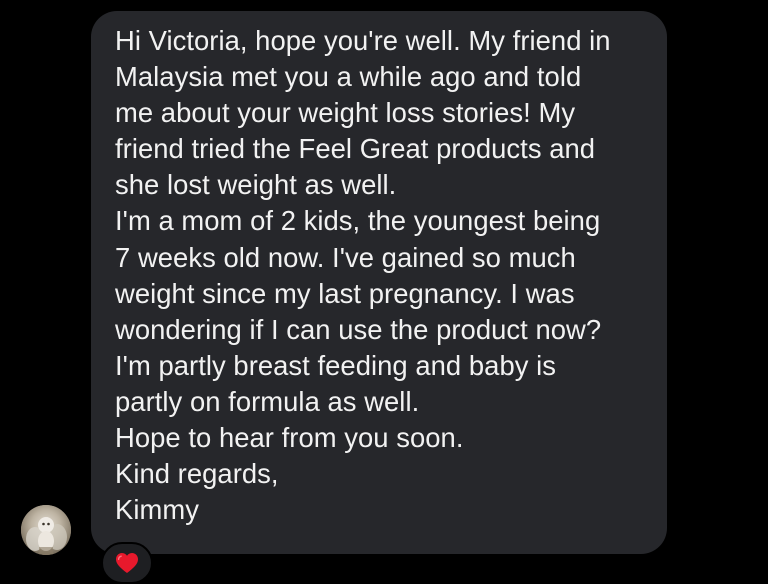 The image size is (768, 584). I want to click on message-line: I'm partly breast feeding and baby is, so click(336, 365).